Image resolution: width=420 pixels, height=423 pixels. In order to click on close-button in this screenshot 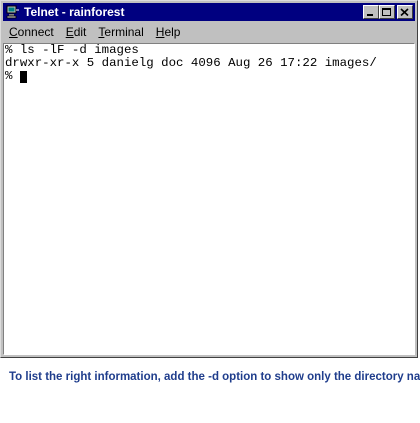, I will do `click(405, 12)`.